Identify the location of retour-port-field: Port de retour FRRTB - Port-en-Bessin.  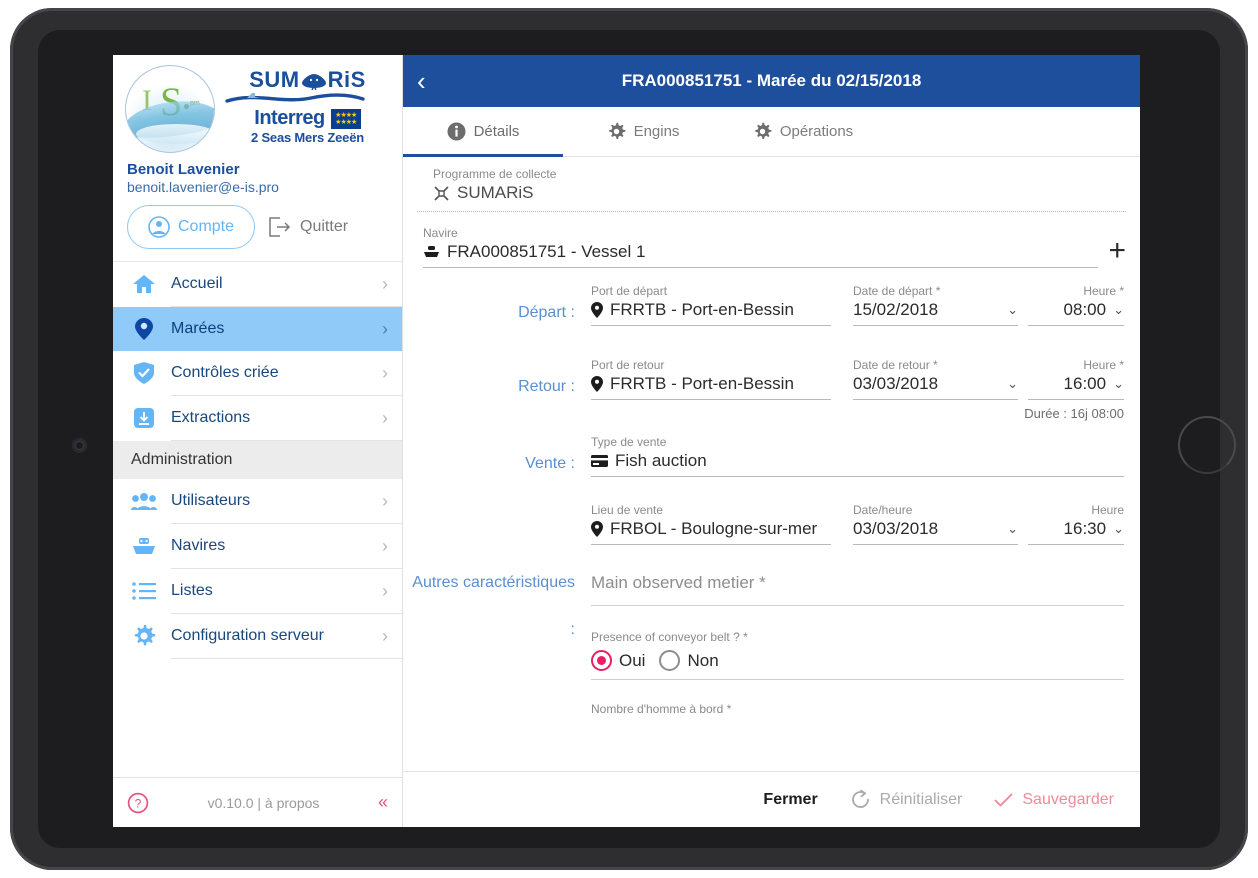
(711, 379).